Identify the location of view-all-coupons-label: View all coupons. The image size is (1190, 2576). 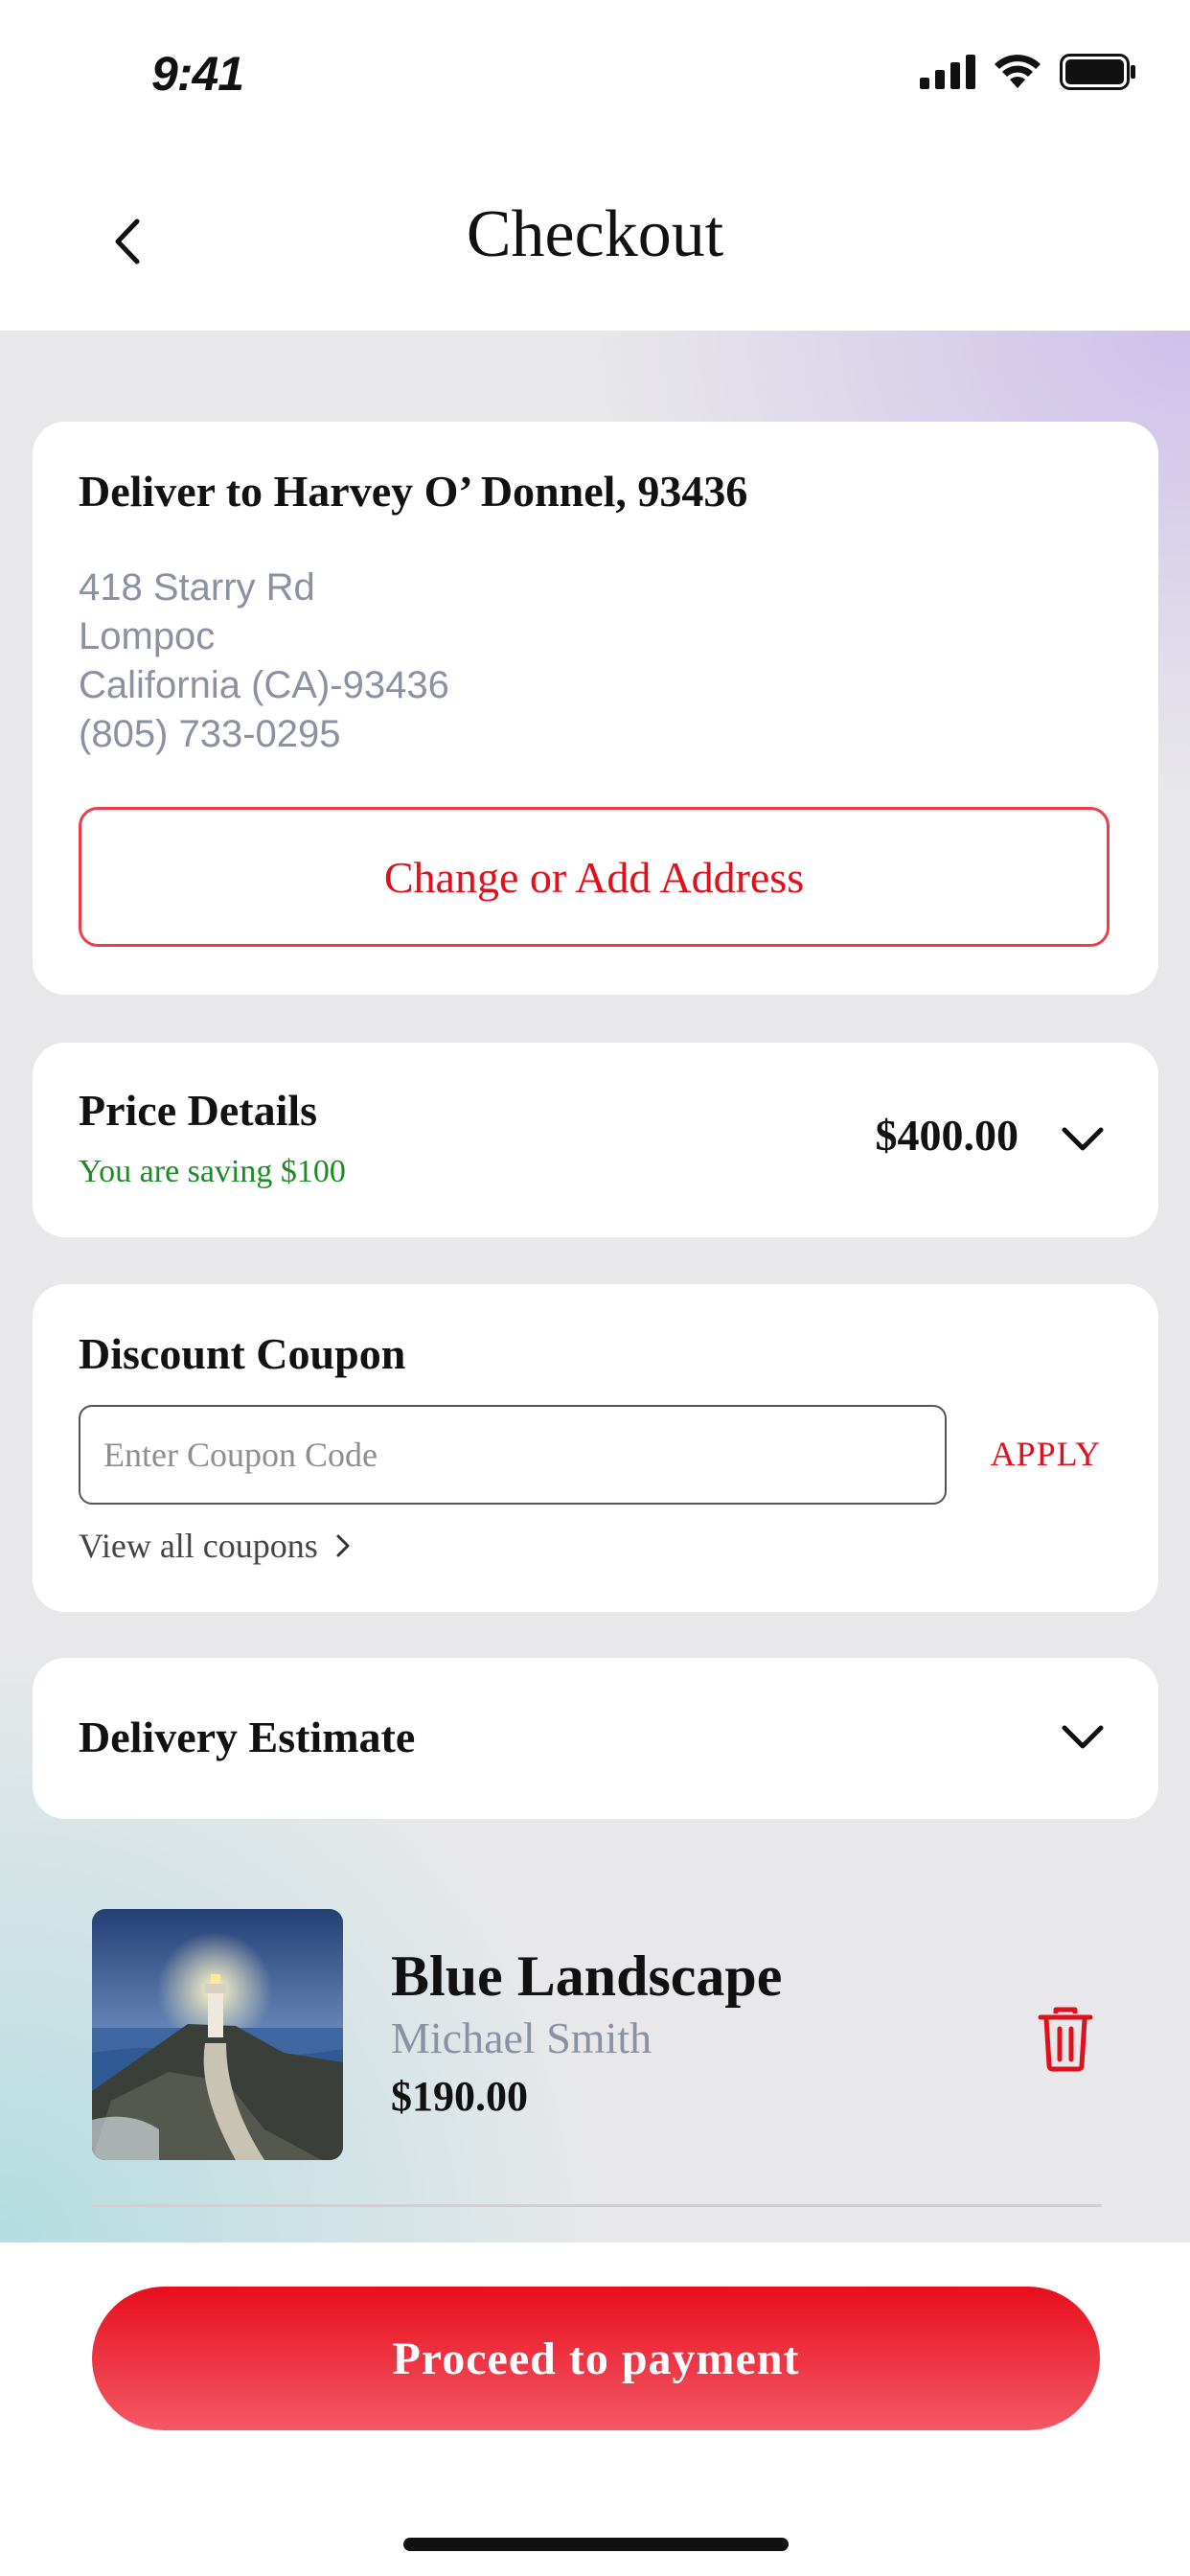
(199, 1546).